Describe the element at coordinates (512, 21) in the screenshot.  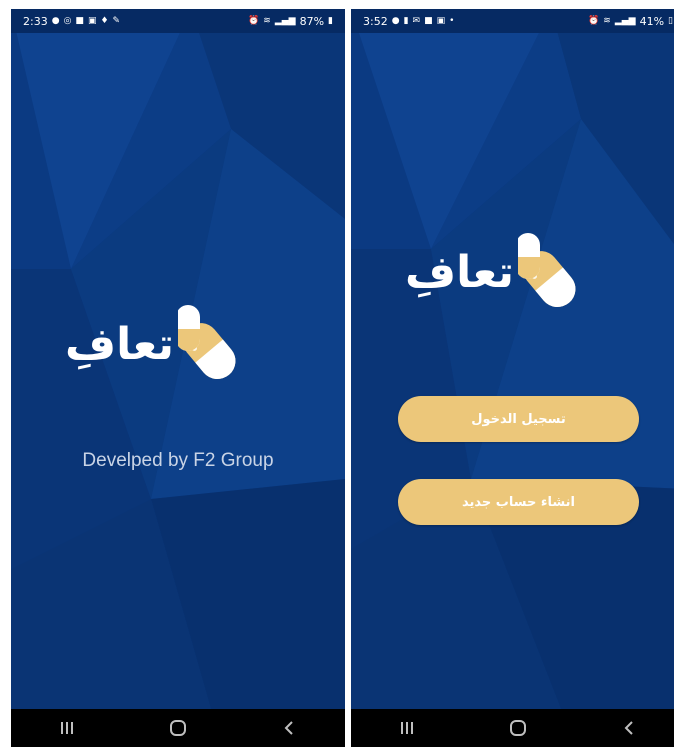
I see `status-bar: 3:52 ● ▮ ✉ ■ ▣ • ⏰ ≋ ▂▄▆ 41% ▯` at that location.